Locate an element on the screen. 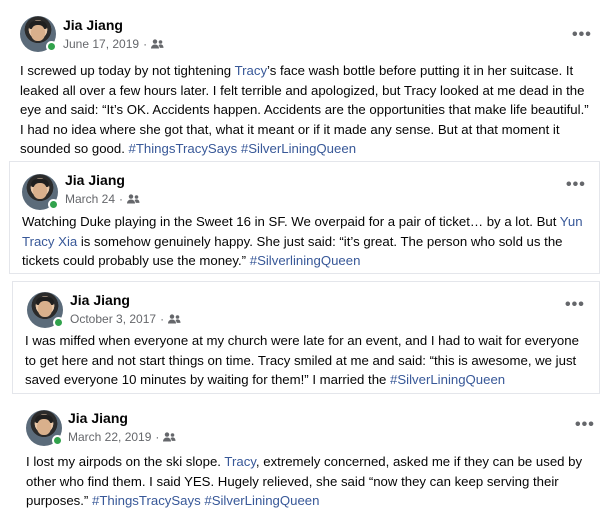 This screenshot has height=519, width=602. post-meta: June 17, 2019 · is located at coordinates (113, 44).